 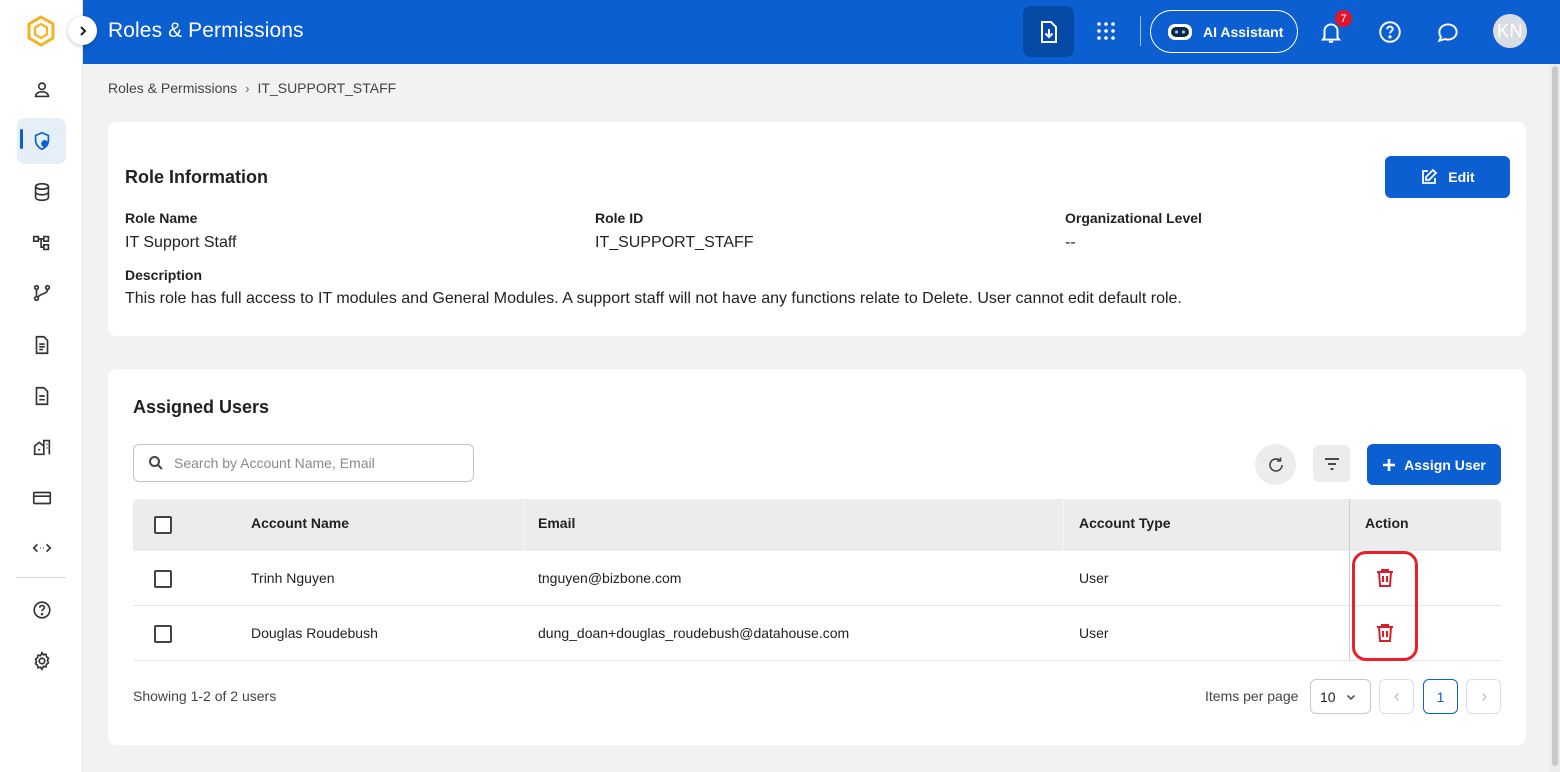 I want to click on edit-icon, so click(x=1430, y=176).